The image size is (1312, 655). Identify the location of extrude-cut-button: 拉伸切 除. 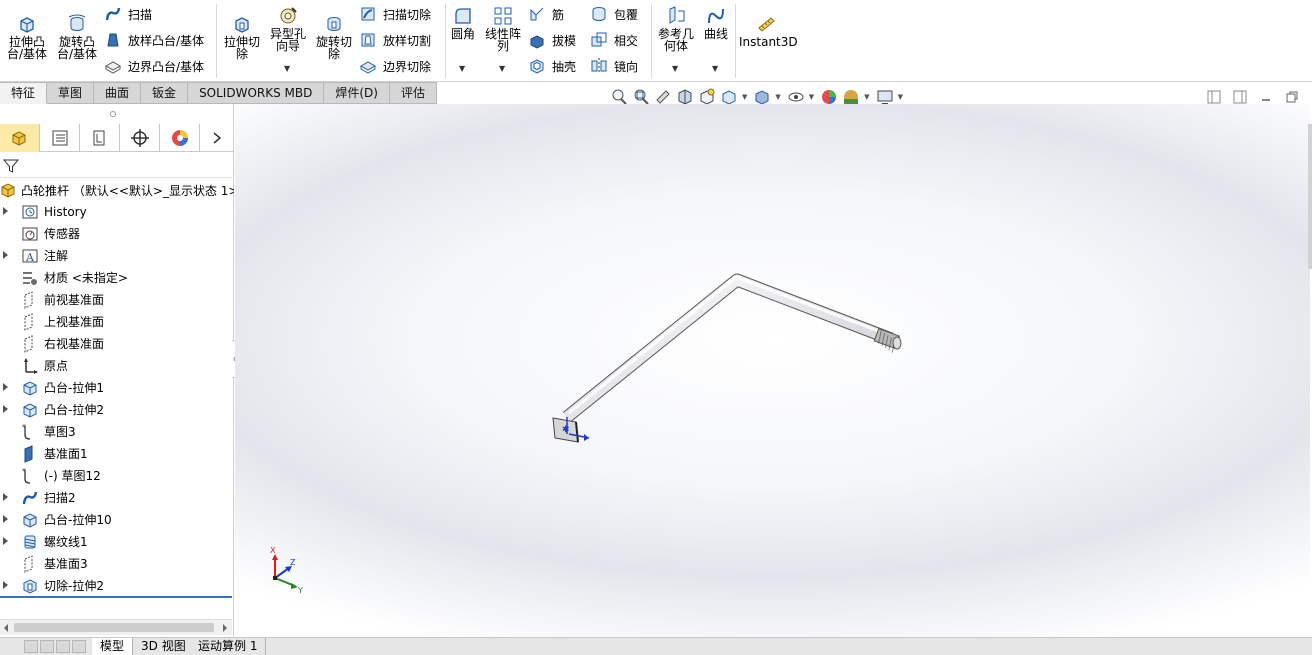
(242, 37).